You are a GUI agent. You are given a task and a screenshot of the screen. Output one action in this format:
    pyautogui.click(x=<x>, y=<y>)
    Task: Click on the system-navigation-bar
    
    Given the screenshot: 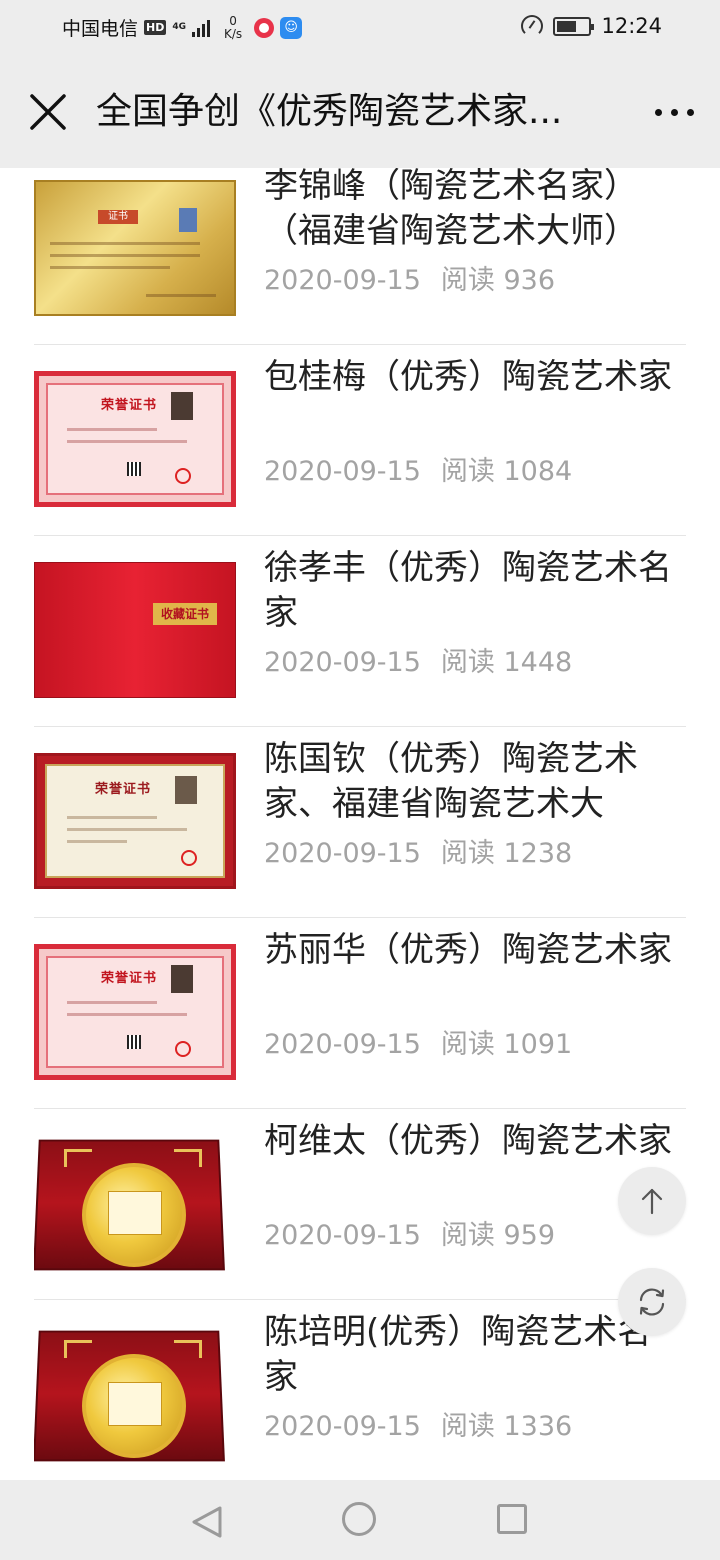 What is the action you would take?
    pyautogui.click(x=360, y=1520)
    